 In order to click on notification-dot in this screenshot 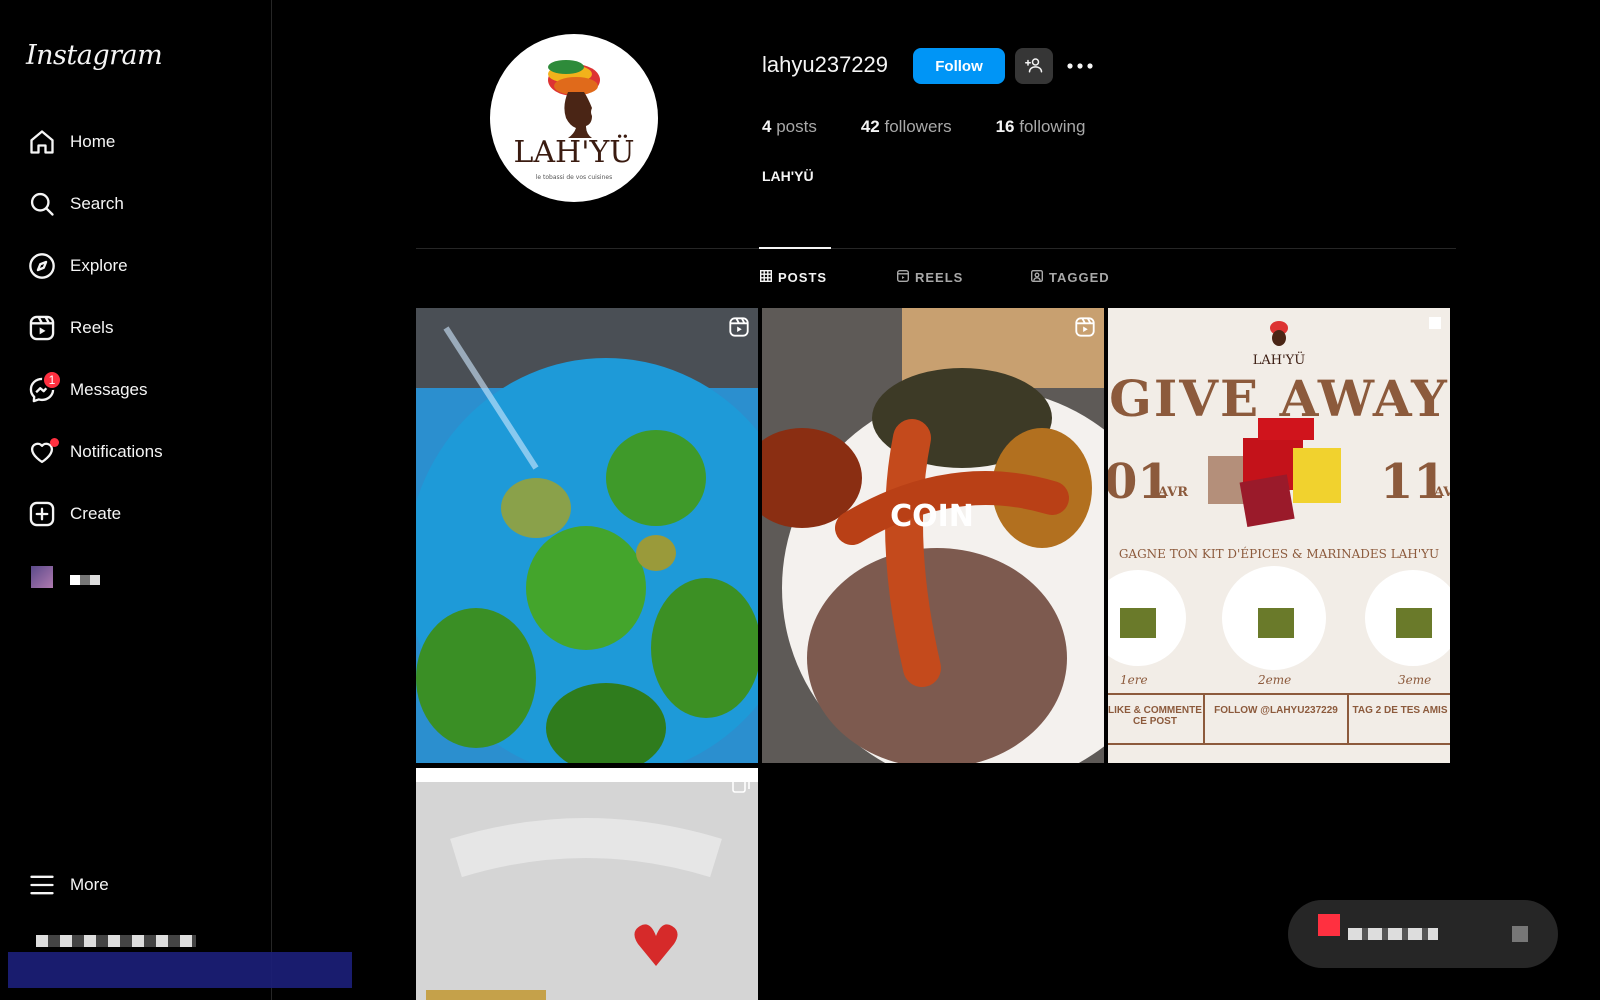, I will do `click(54, 442)`.